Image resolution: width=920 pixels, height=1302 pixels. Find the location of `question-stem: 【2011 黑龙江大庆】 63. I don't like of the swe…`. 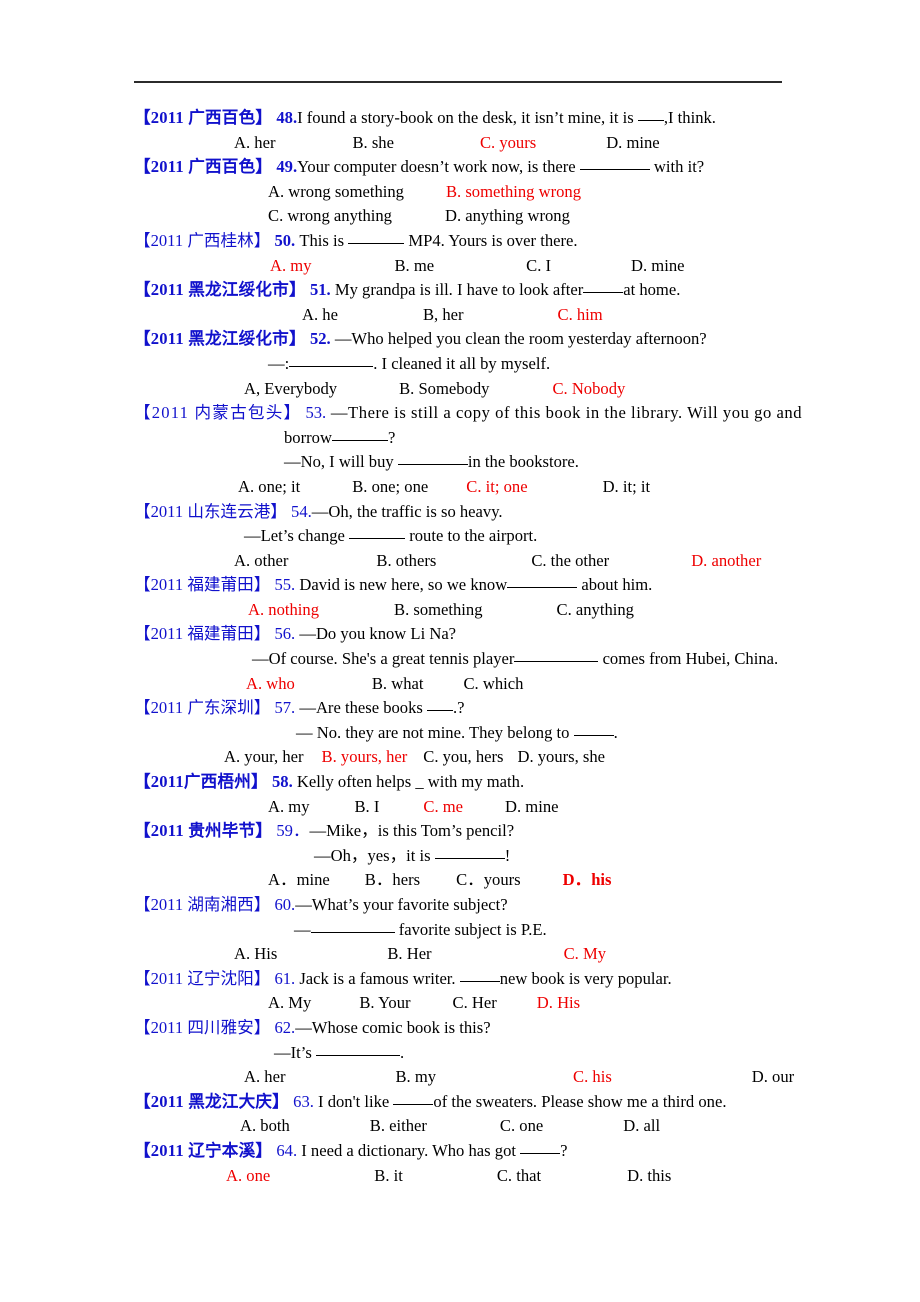

question-stem: 【2011 黑龙江大庆】 63. I don't like of the swe… is located at coordinates (484, 1102).